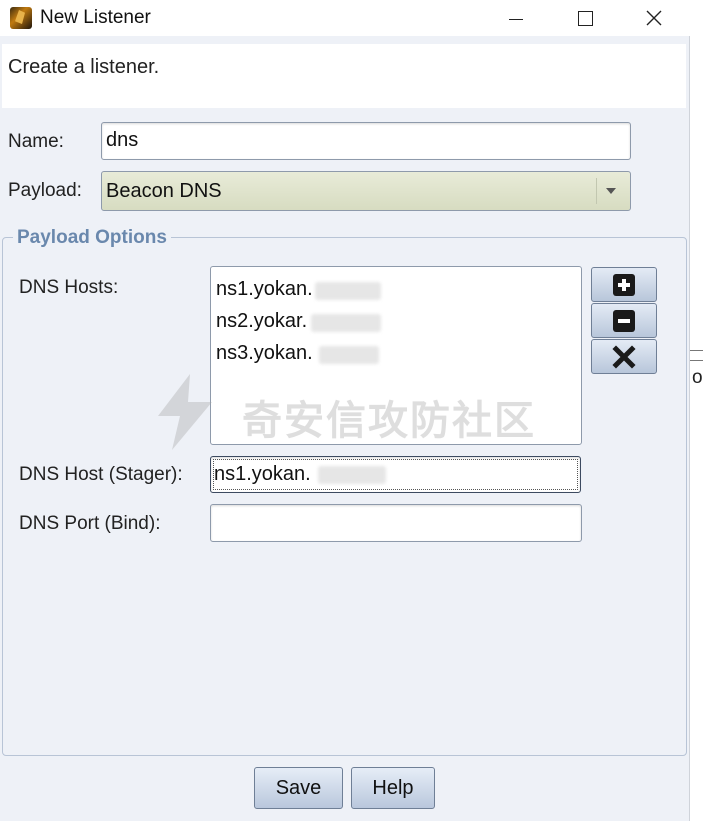  I want to click on close-icon, so click(654, 18).